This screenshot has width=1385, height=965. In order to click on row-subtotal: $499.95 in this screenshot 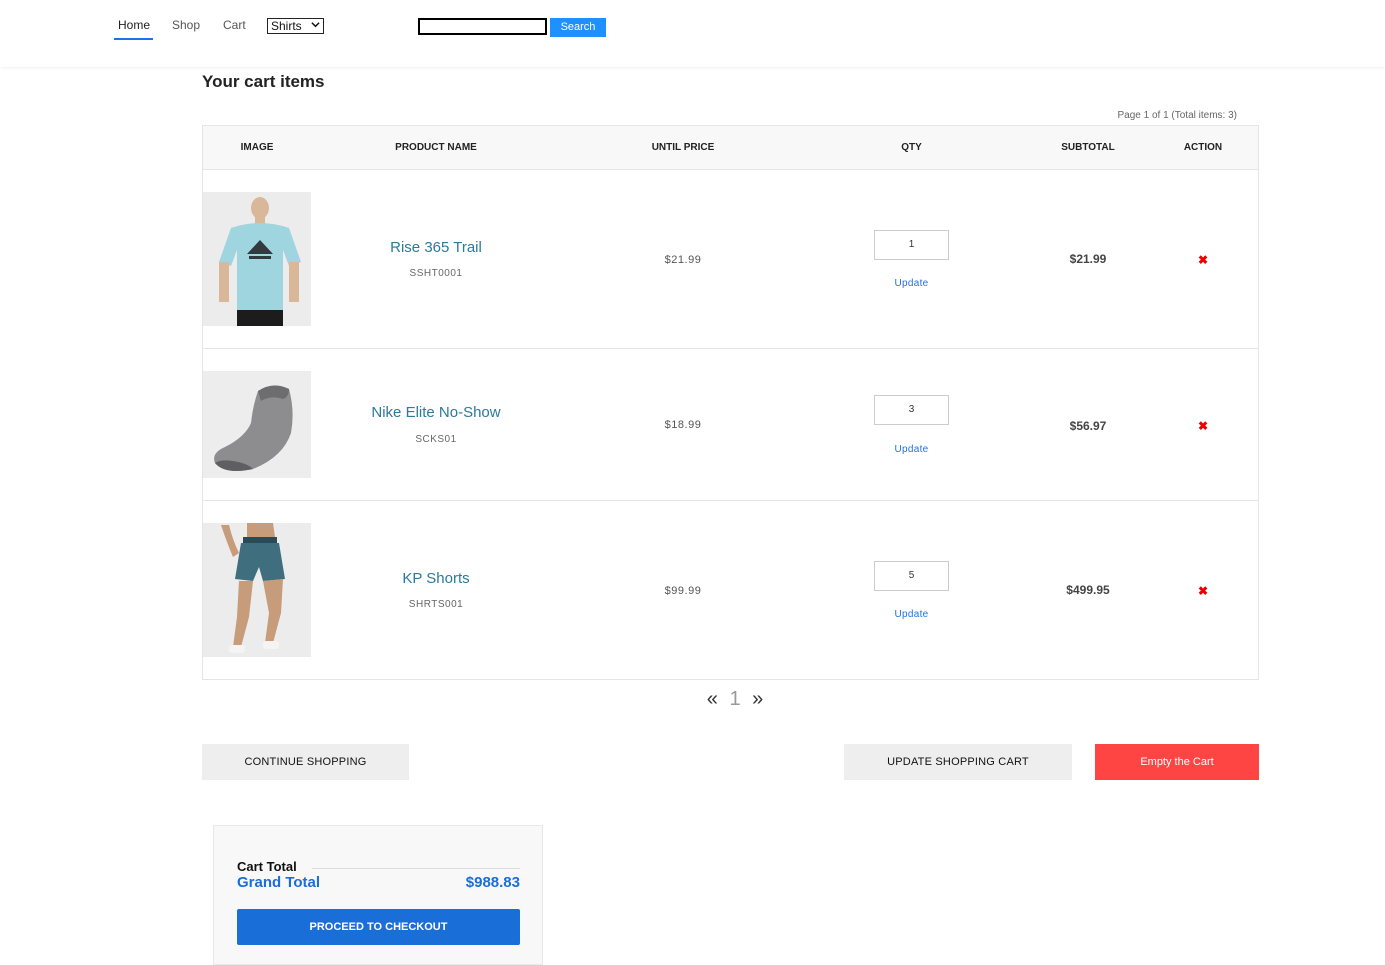, I will do `click(1088, 590)`.